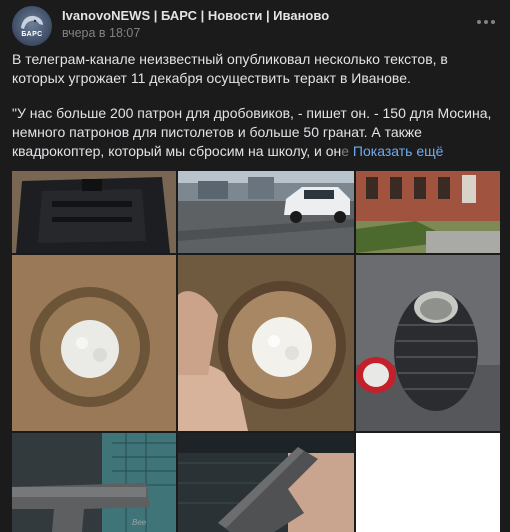 This screenshot has width=510, height=532. What do you see at coordinates (32, 22) in the screenshot?
I see `leopard-icon` at bounding box center [32, 22].